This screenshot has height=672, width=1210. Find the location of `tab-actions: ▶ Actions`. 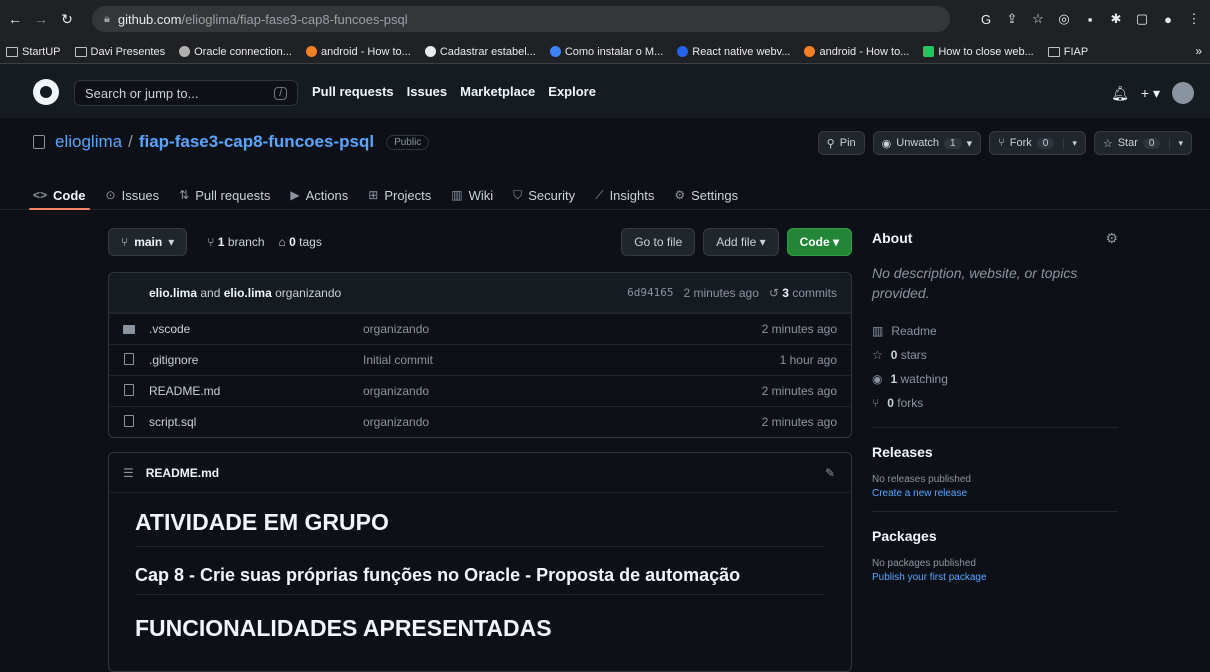

tab-actions: ▶ Actions is located at coordinates (319, 195).